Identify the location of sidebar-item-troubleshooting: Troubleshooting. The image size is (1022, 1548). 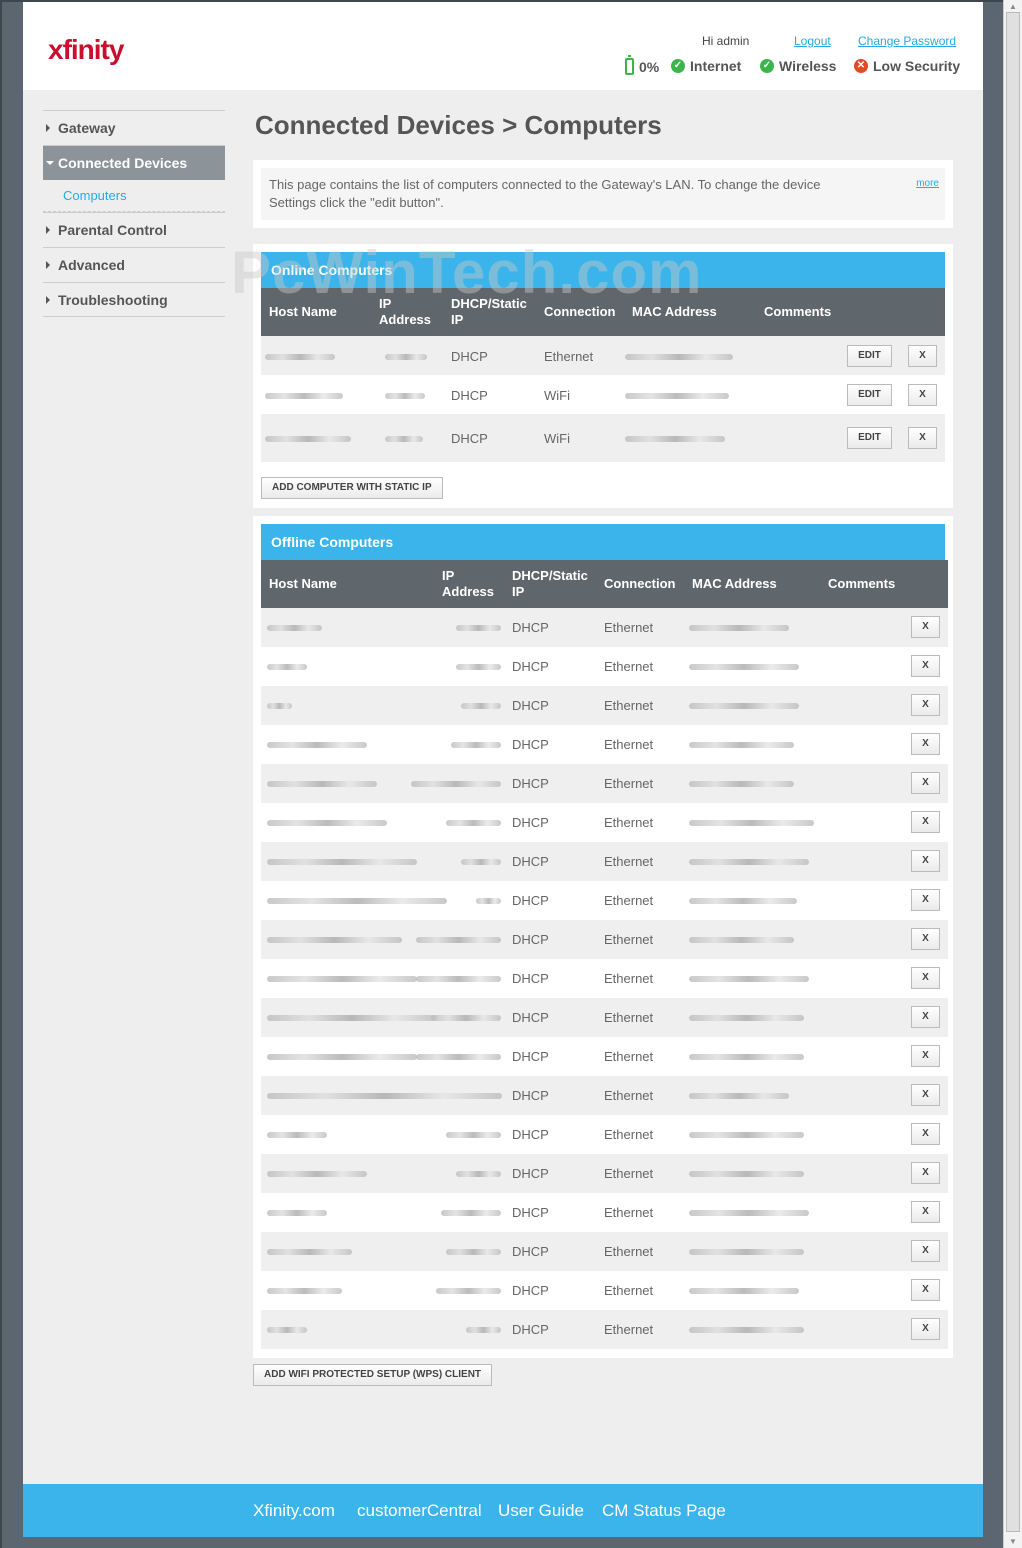
(134, 299).